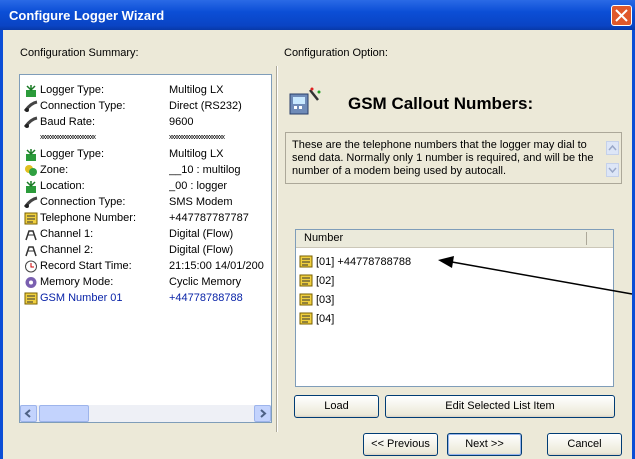  Describe the element at coordinates (336, 53) in the screenshot. I see `configuration-option-label: Configuration Option:` at that location.